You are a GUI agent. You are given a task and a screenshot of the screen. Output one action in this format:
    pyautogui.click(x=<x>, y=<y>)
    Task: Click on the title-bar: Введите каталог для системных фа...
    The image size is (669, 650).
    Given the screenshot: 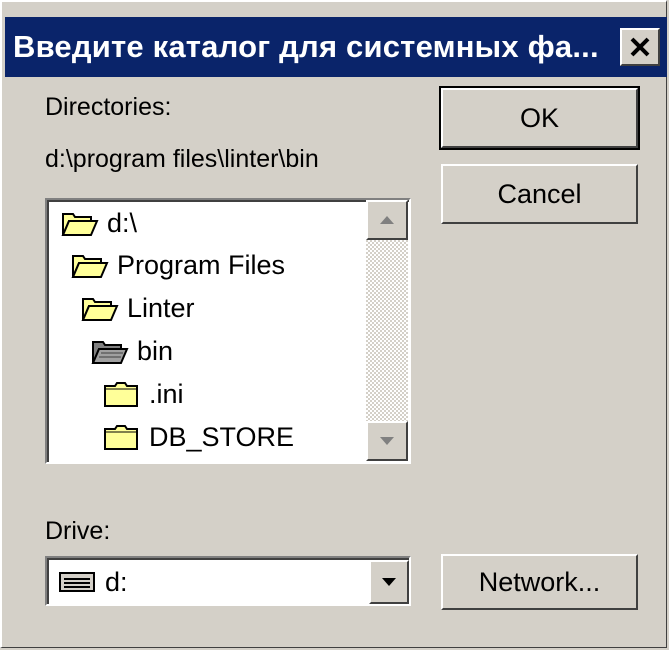 What is the action you would take?
    pyautogui.click(x=336, y=47)
    